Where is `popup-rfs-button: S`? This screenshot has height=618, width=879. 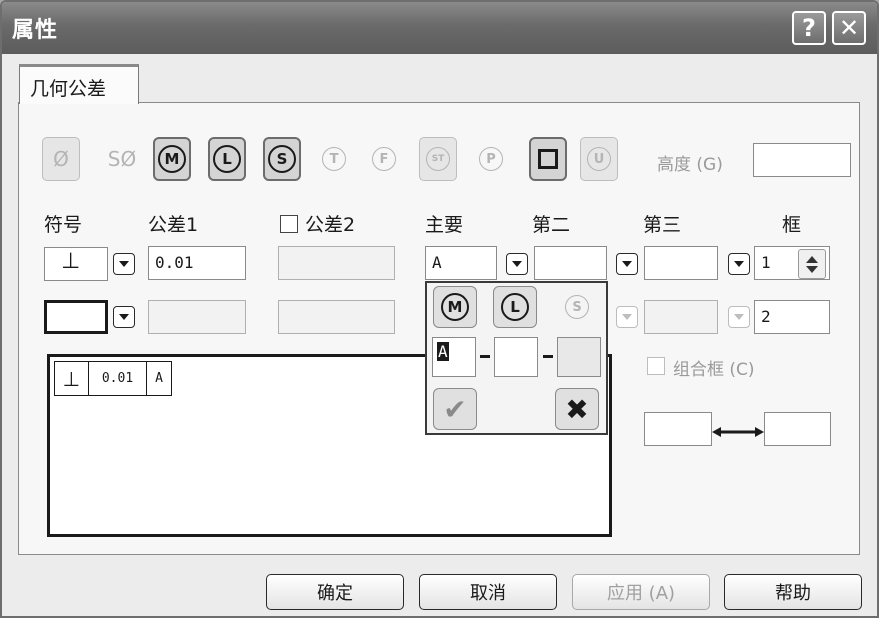 popup-rfs-button: S is located at coordinates (577, 307).